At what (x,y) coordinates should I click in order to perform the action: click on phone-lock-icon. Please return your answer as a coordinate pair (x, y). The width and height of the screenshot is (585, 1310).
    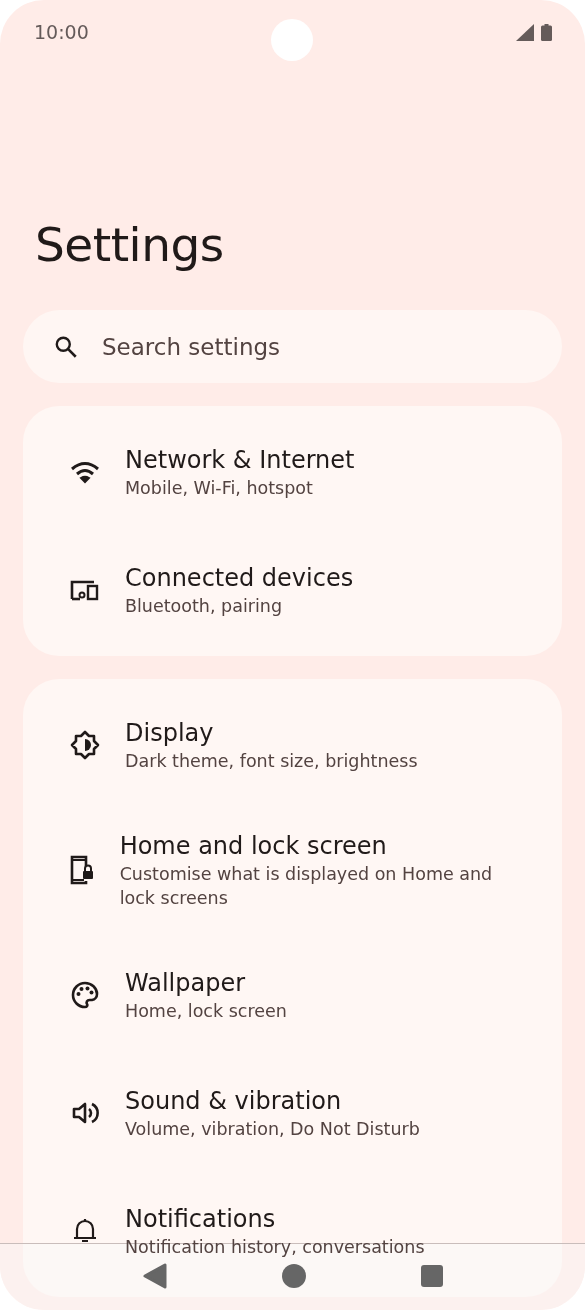
    Looking at the image, I should click on (82, 870).